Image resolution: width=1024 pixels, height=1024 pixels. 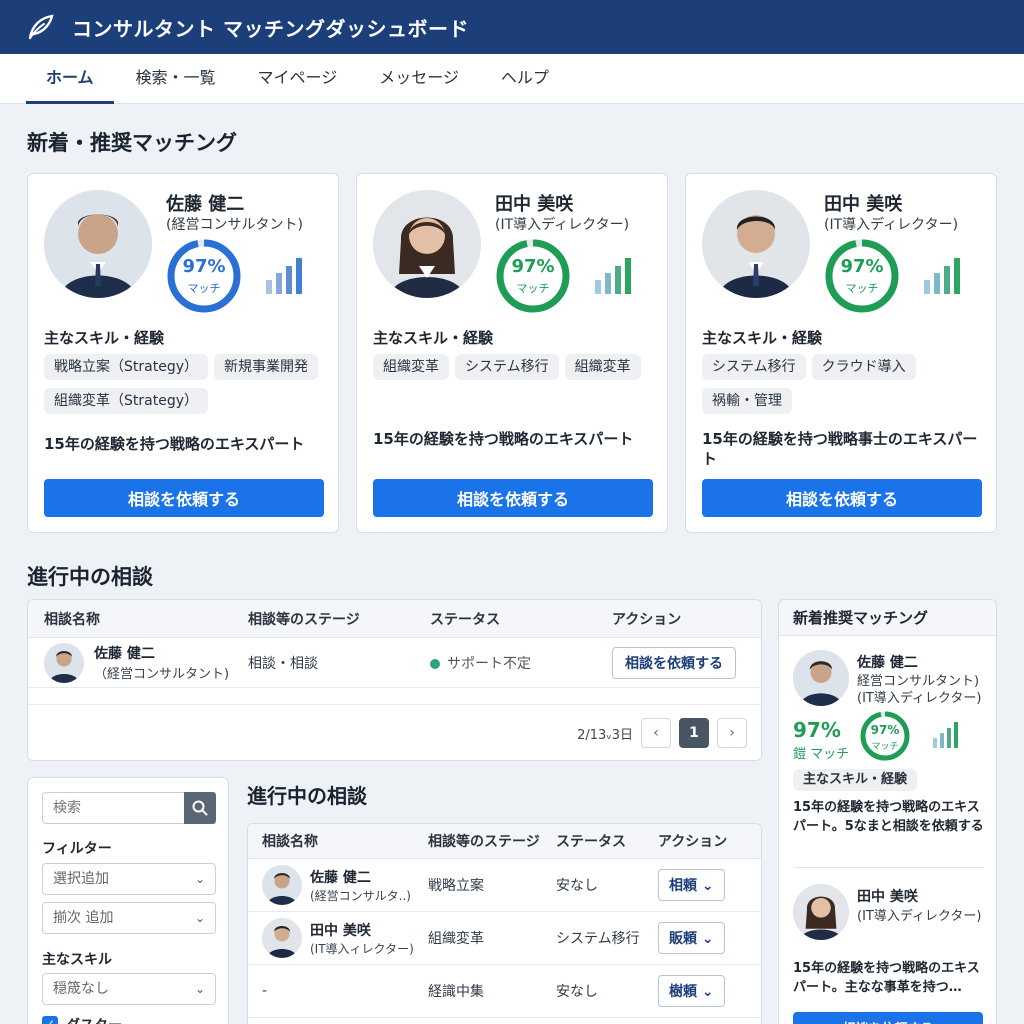 What do you see at coordinates (129, 918) in the screenshot?
I see `filter-select-2: 揃次 追加 ⌄` at bounding box center [129, 918].